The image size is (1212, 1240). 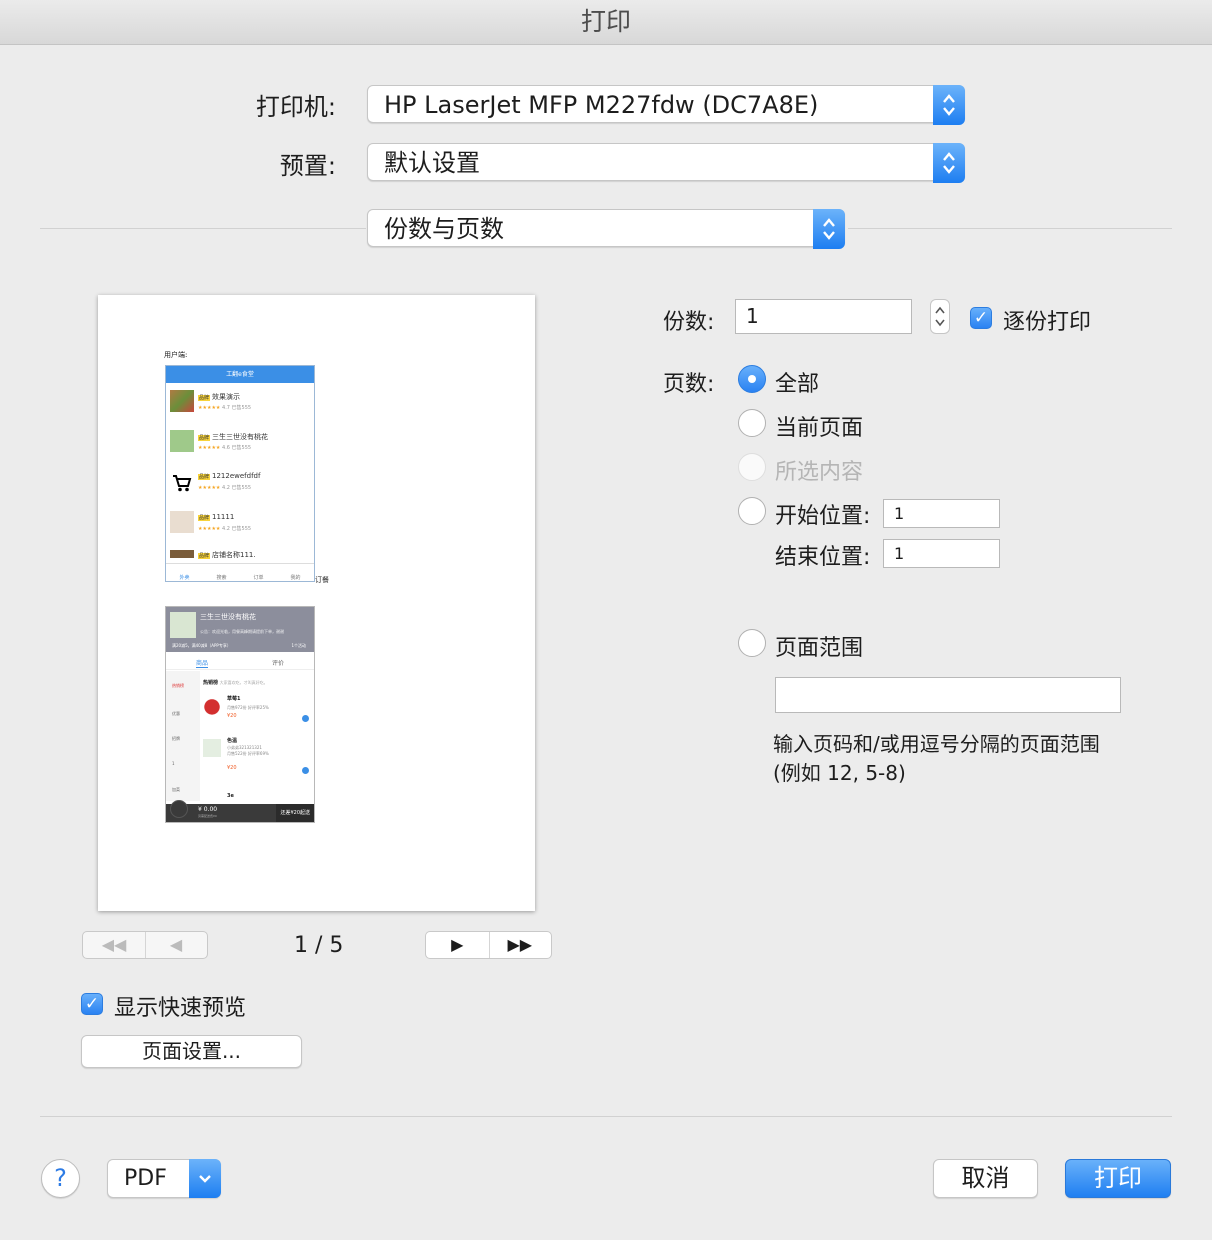 I want to click on pdf-menu-button: PDF, so click(x=164, y=1178).